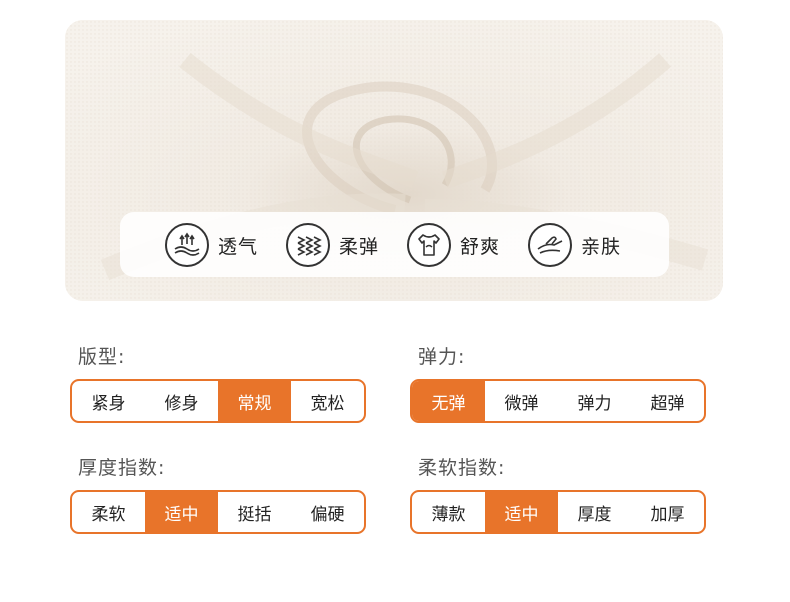  Describe the element at coordinates (181, 512) in the screenshot. I see `thickness-option-selected: 适中` at that location.